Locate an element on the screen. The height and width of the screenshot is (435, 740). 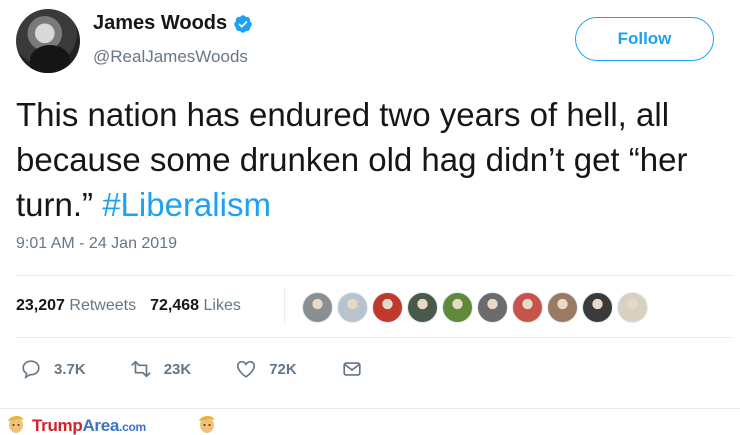
like-count: 72K is located at coordinates (283, 369).